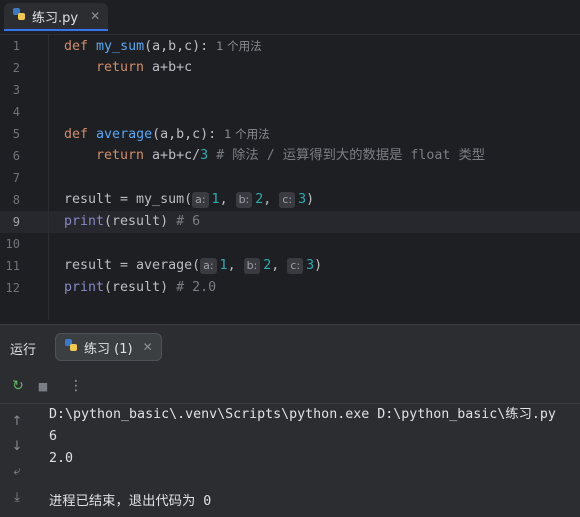  I want to click on code-line-11: result = average(a: 1, b: 2, c: 3), so click(193, 266).